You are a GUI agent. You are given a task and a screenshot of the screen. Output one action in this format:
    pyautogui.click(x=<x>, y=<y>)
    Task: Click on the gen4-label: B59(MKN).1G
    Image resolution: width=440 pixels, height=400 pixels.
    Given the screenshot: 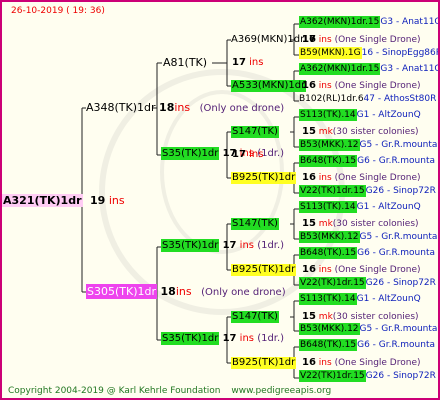 What is the action you would take?
    pyautogui.click(x=330, y=53)
    